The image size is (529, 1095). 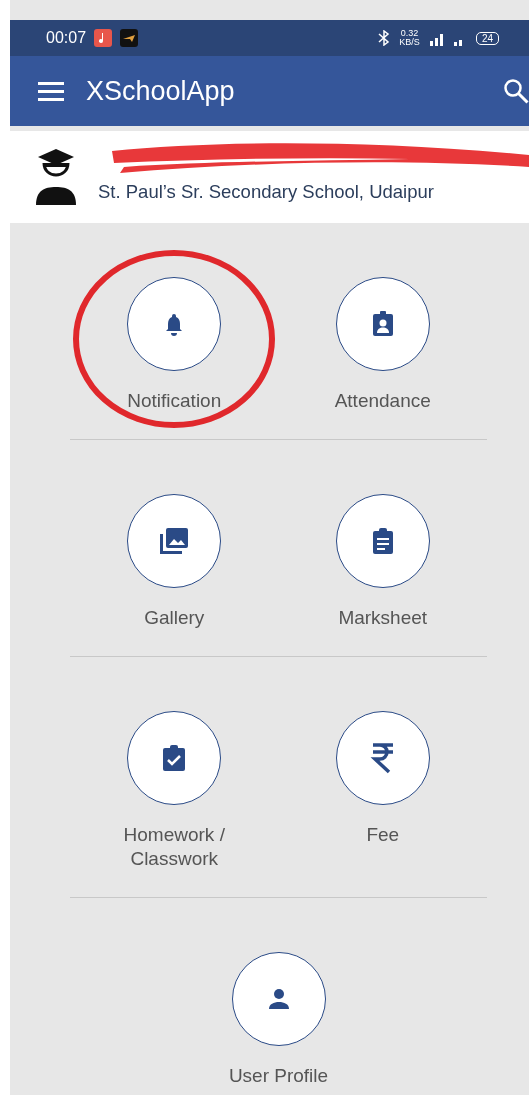 I want to click on student-avatar-icon, so click(x=56, y=177).